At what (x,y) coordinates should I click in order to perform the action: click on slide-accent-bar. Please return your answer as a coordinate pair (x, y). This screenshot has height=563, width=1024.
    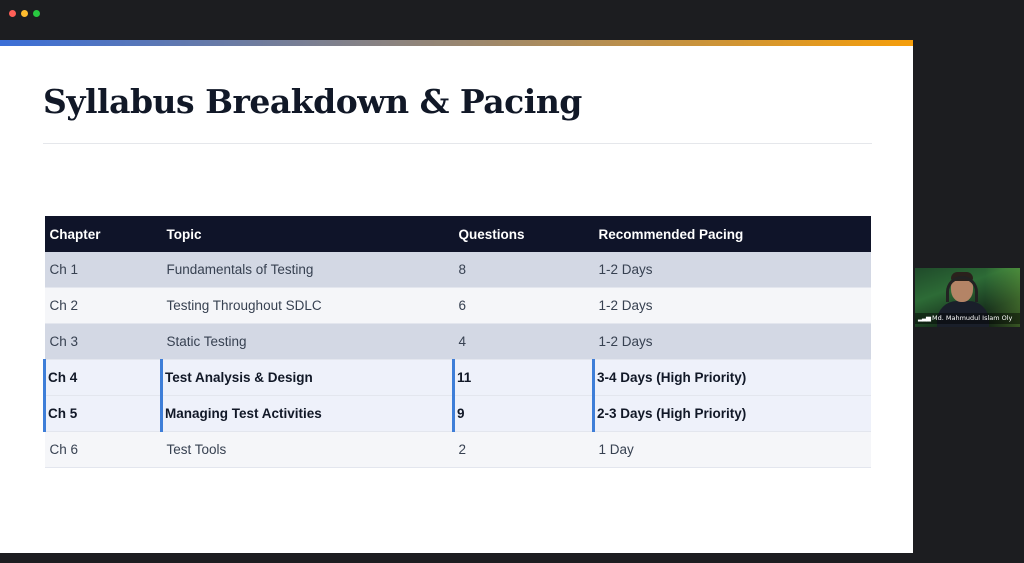
    Looking at the image, I should click on (456, 43).